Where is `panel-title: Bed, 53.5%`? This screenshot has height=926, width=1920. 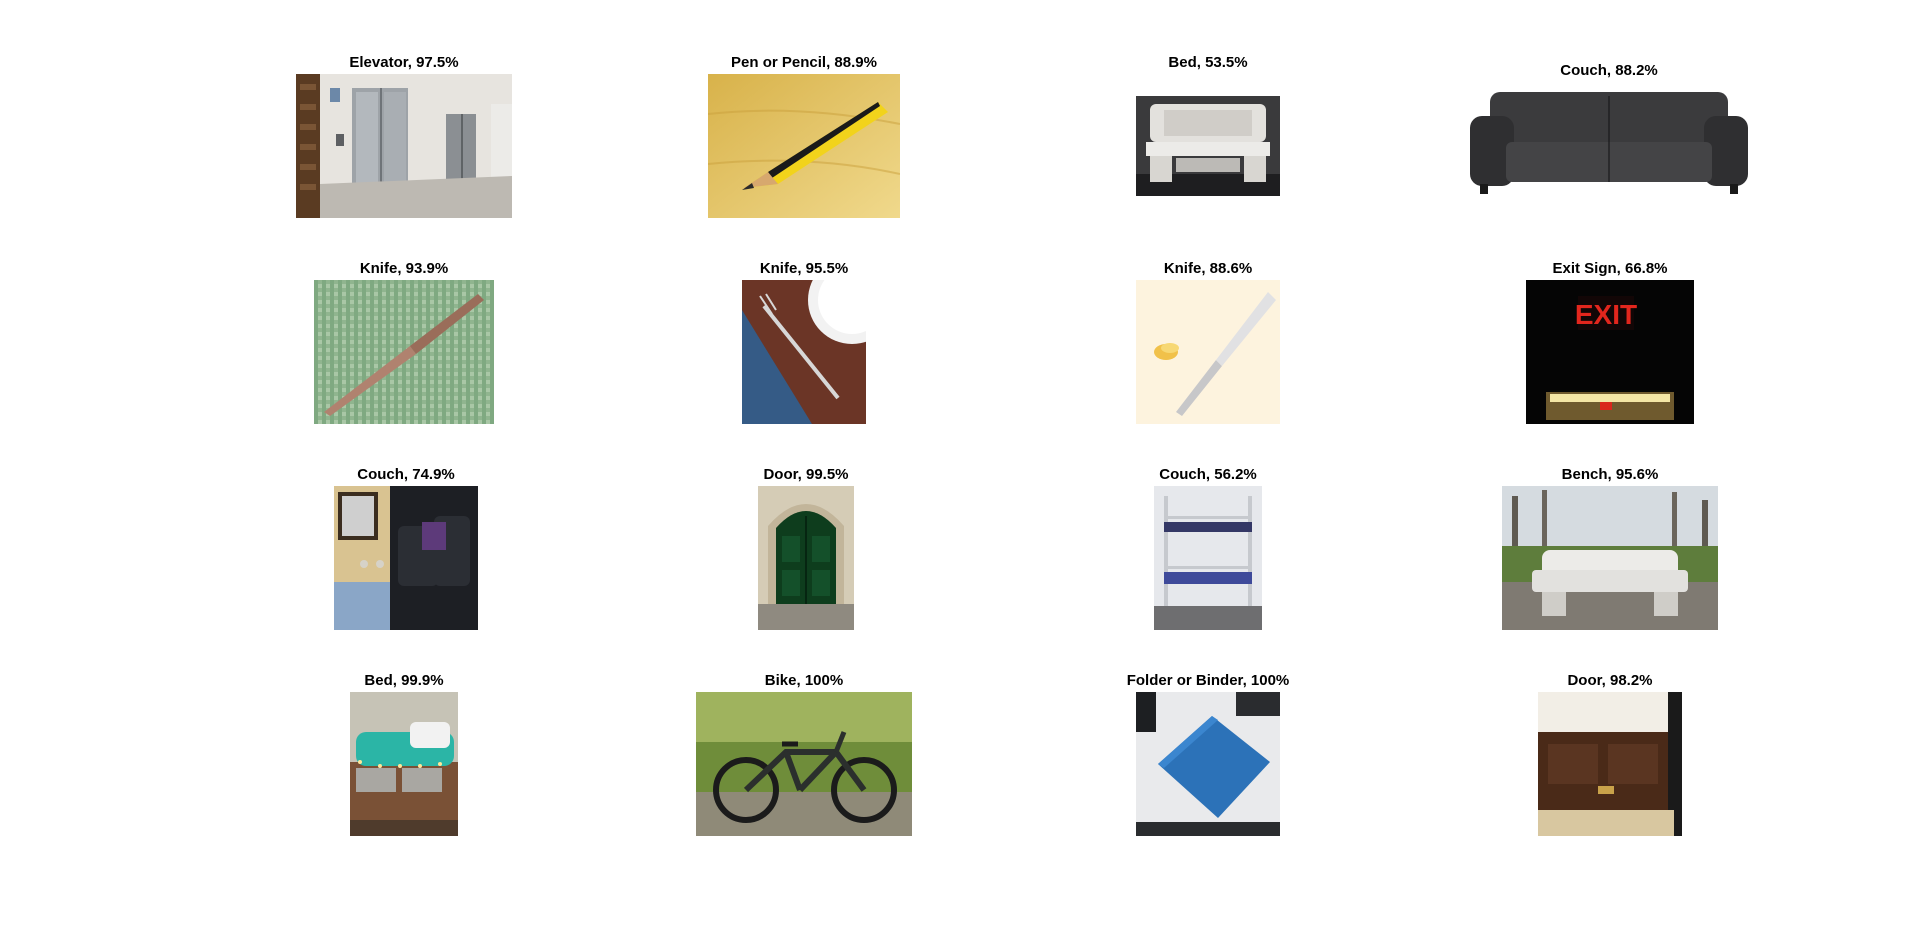 panel-title: Bed, 53.5% is located at coordinates (1208, 62).